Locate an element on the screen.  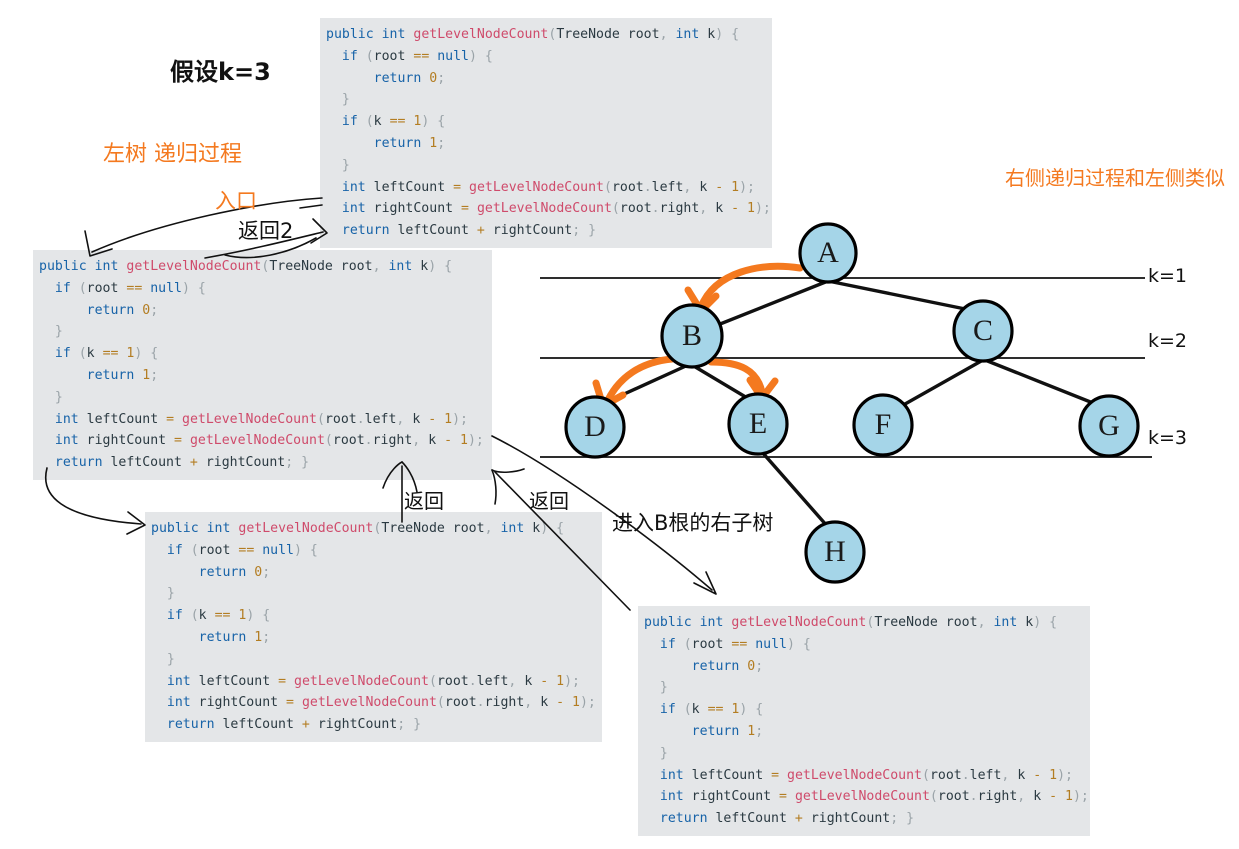
level-label-k1: k=1 is located at coordinates (1168, 276).